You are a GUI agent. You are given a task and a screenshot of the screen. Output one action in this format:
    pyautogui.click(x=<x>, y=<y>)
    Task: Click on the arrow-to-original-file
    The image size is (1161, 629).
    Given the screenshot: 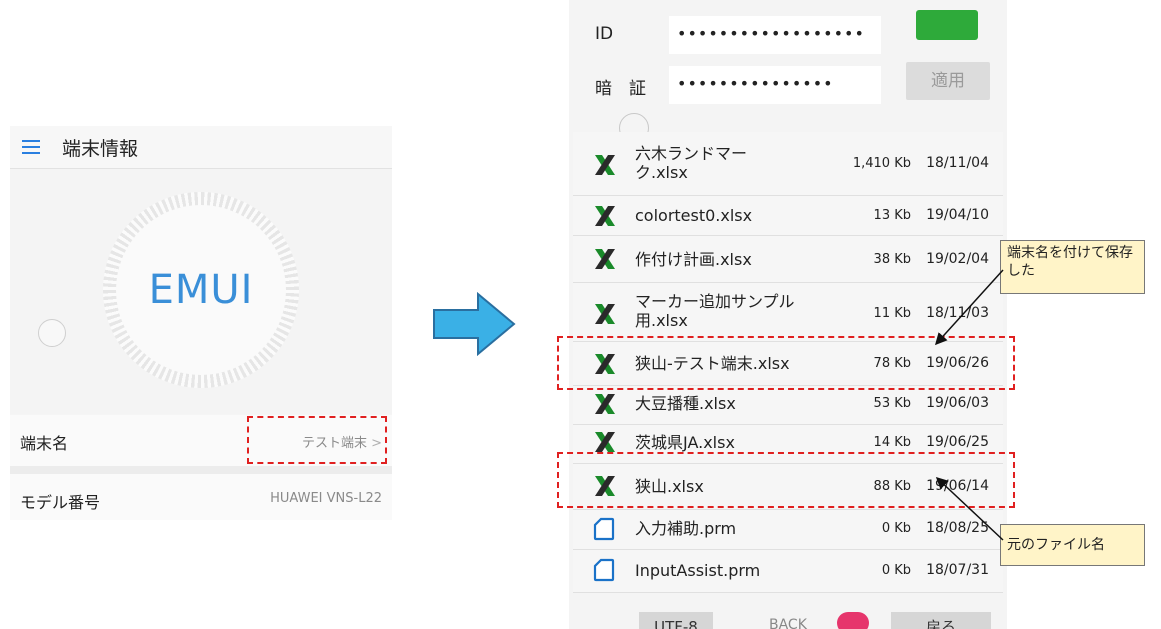 What is the action you would take?
    pyautogui.click(x=969, y=508)
    